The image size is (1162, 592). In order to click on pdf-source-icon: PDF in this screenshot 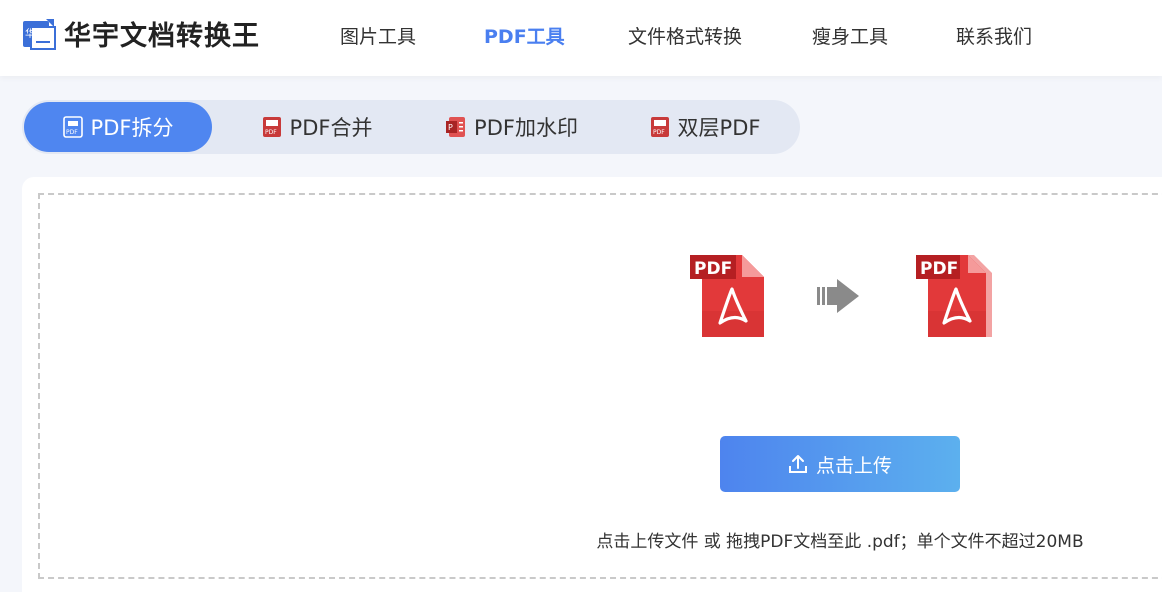, I will do `click(727, 296)`.